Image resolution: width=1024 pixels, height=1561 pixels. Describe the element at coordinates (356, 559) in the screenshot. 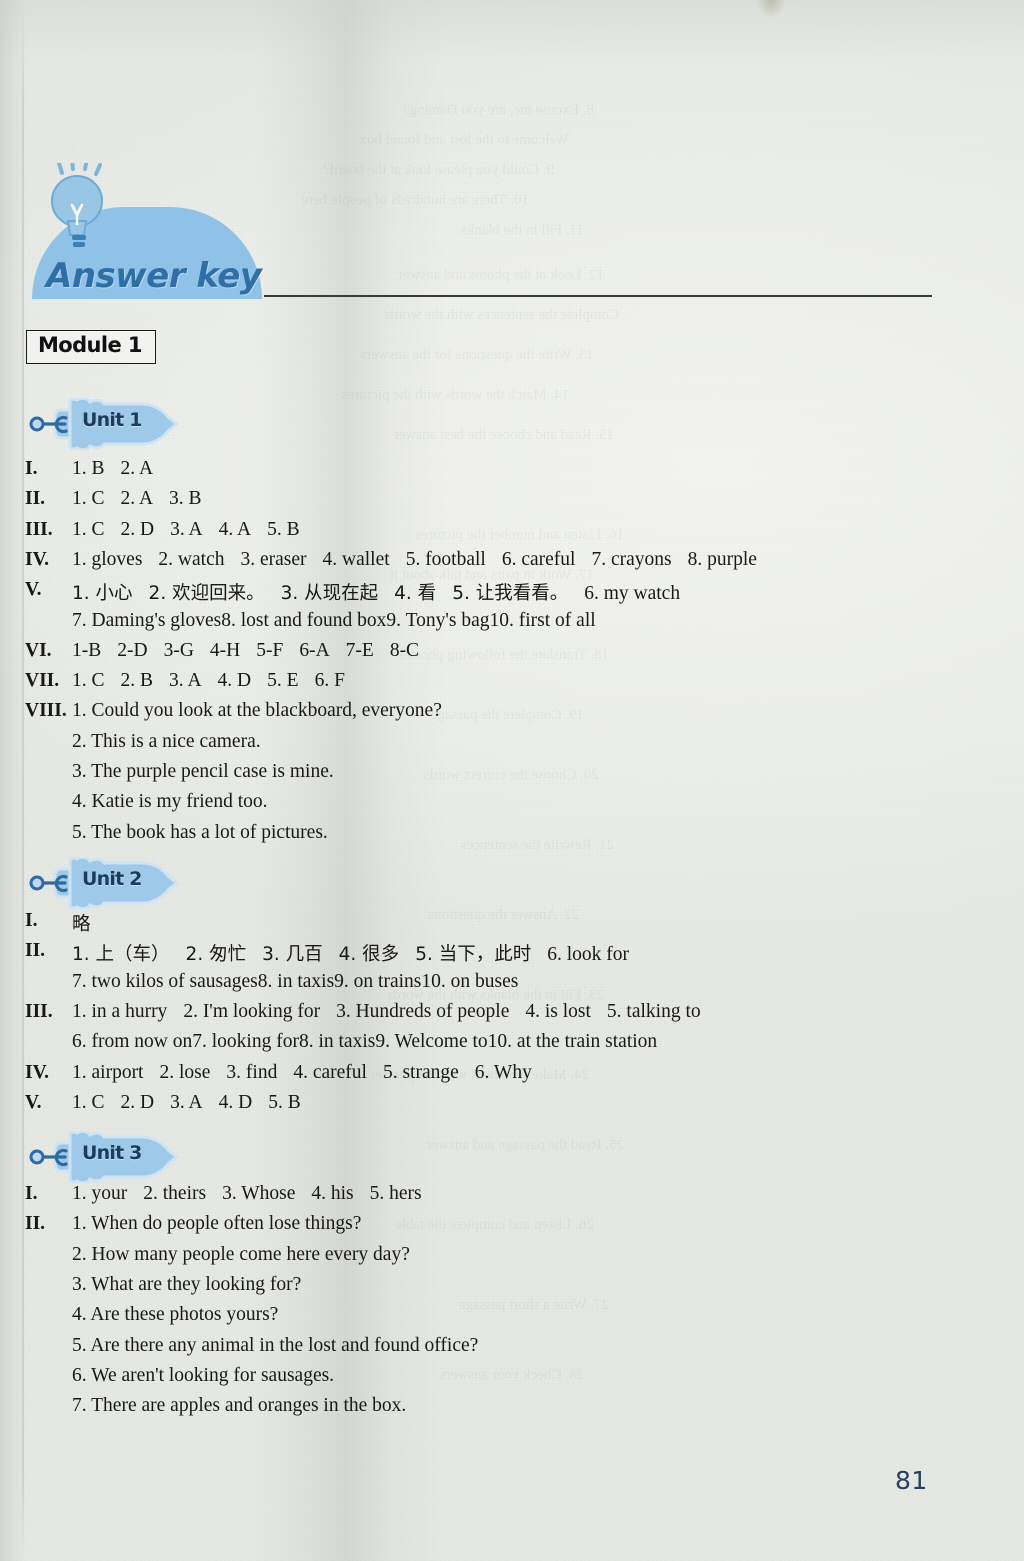

I see `answer-item: 4. wallet` at that location.